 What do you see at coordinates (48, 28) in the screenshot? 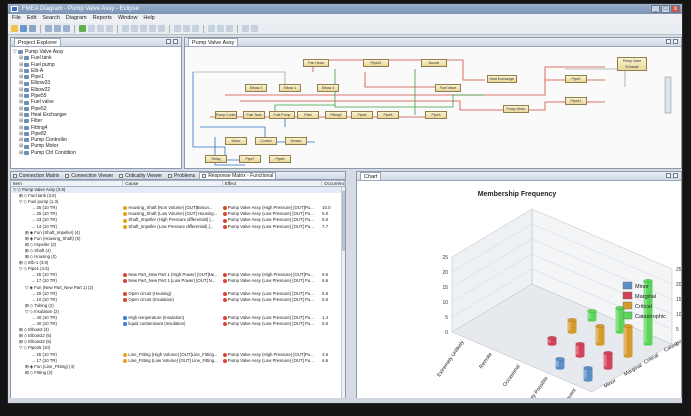
I see `cut-icon` at bounding box center [48, 28].